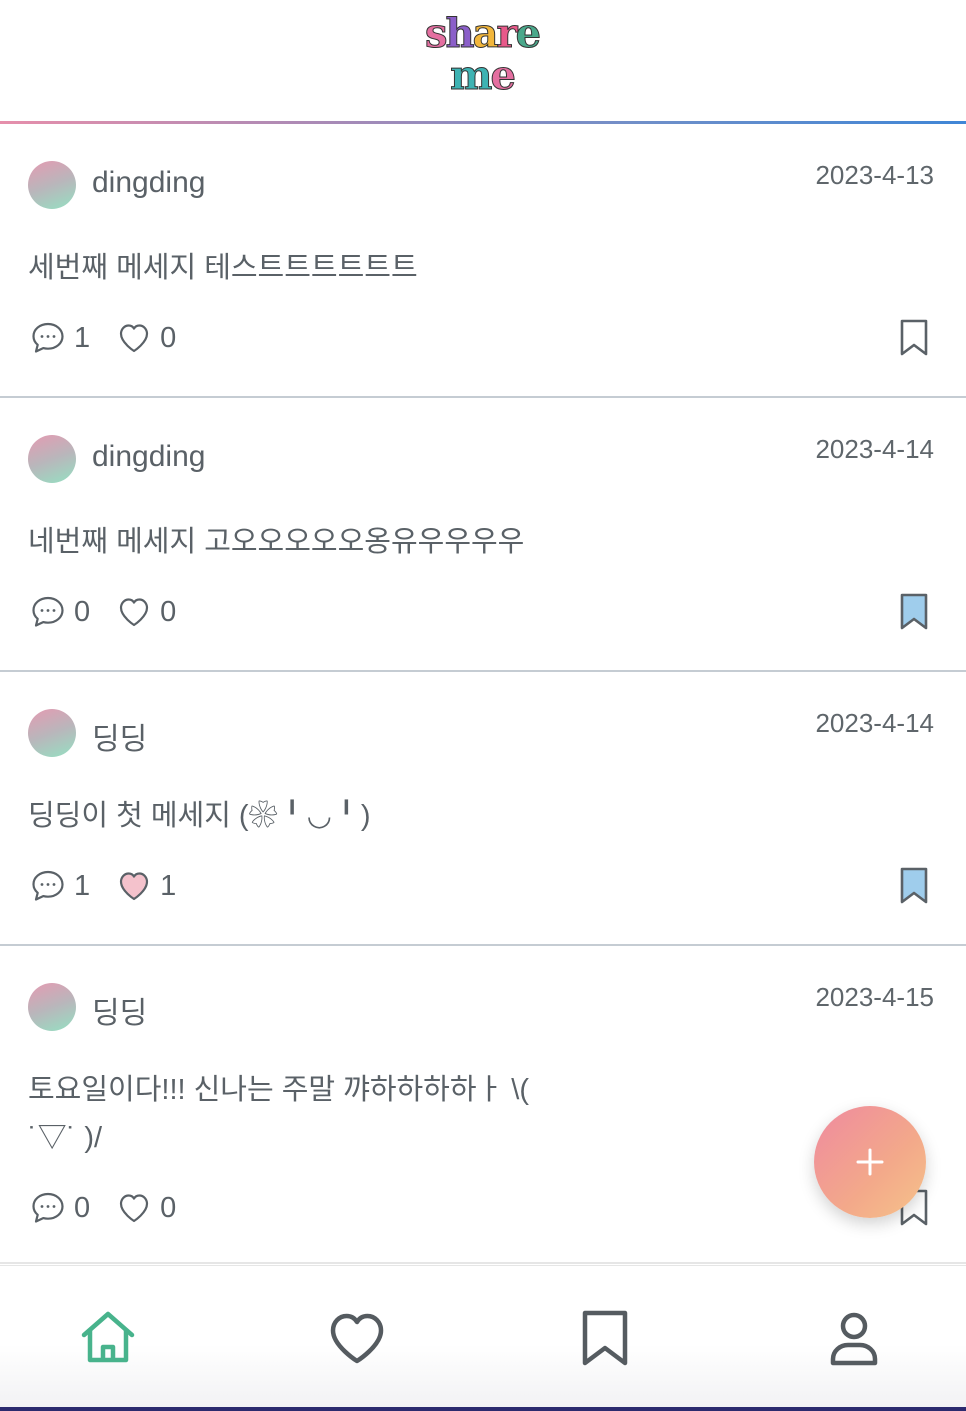 The image size is (966, 1411). Describe the element at coordinates (874, 175) in the screenshot. I see `post-date: 2023-4-13` at that location.